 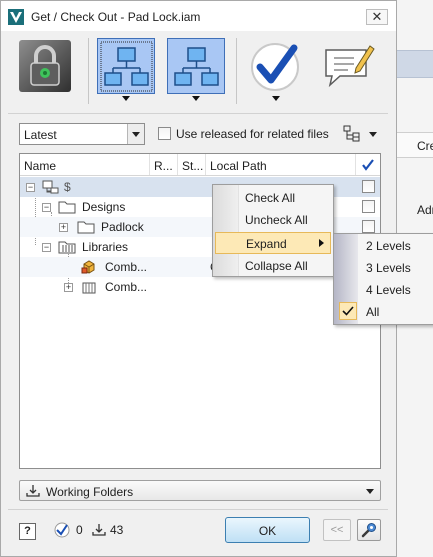 What do you see at coordinates (351, 133) in the screenshot?
I see `tree-view-icon` at bounding box center [351, 133].